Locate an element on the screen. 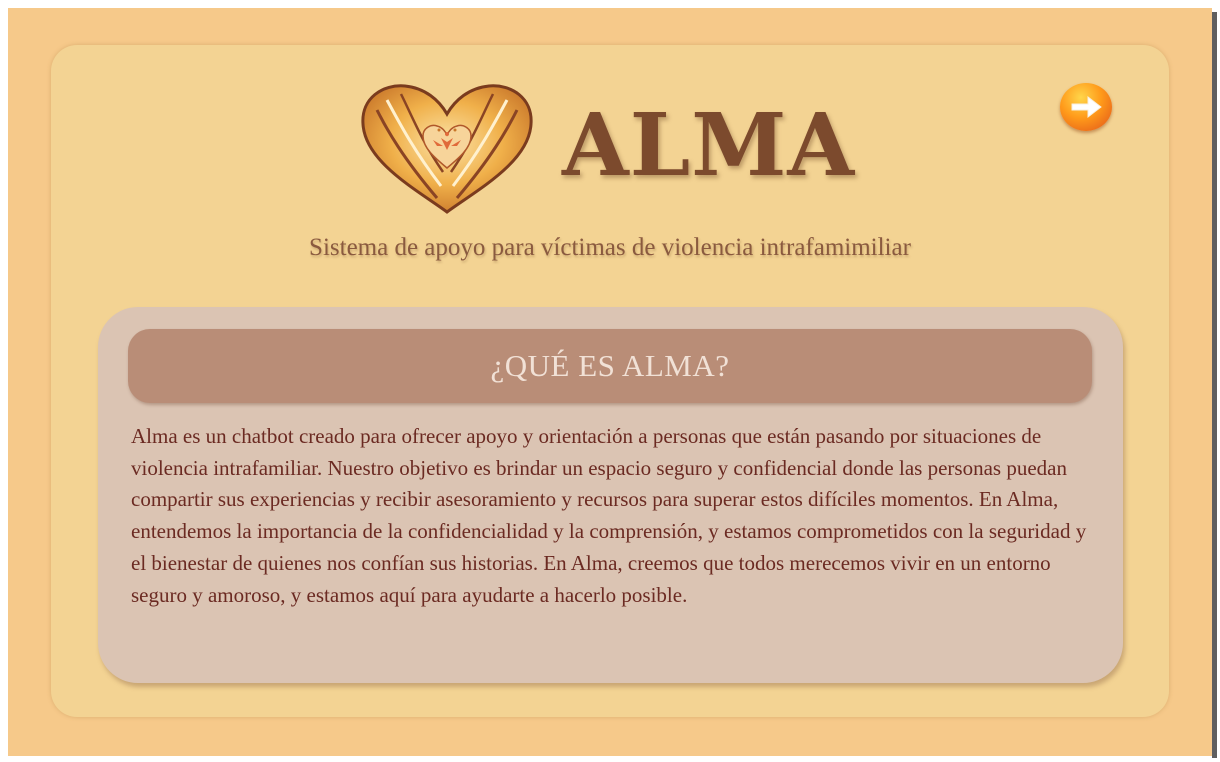 Image resolution: width=1220 pixels, height=762 pixels. arrow-right-icon is located at coordinates (1086, 107).